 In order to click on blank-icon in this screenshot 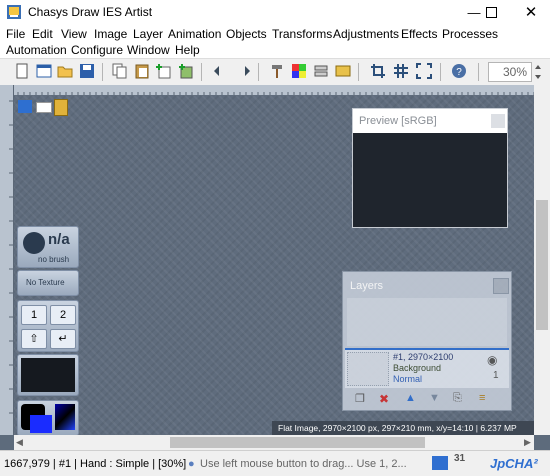, I will do `click(44, 107)`.